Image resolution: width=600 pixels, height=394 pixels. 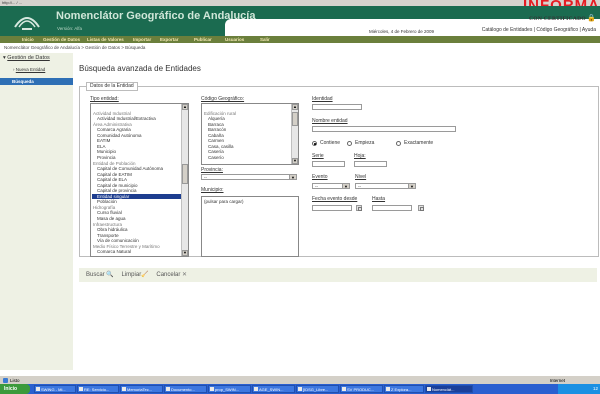 What do you see at coordinates (294, 134) in the screenshot?
I see `codigo-scrollbar: ▲ ▼` at bounding box center [294, 134].